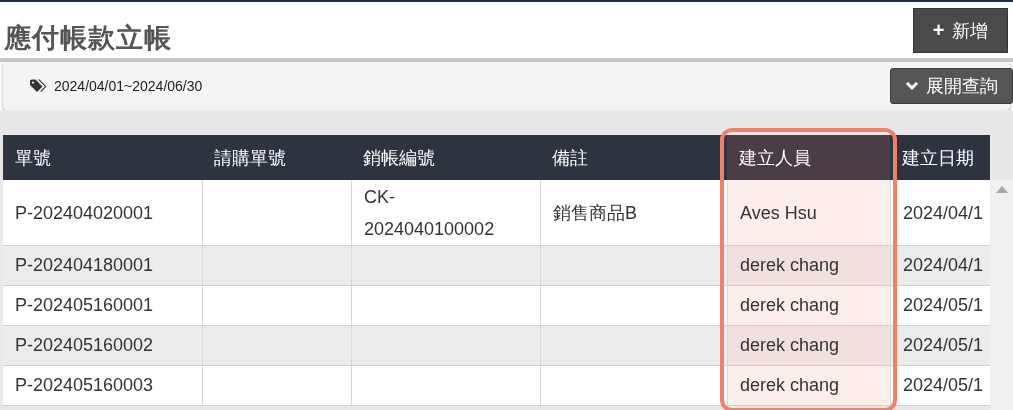 This screenshot has width=1013, height=410. I want to click on column-header: 建立人員, so click(808, 157).